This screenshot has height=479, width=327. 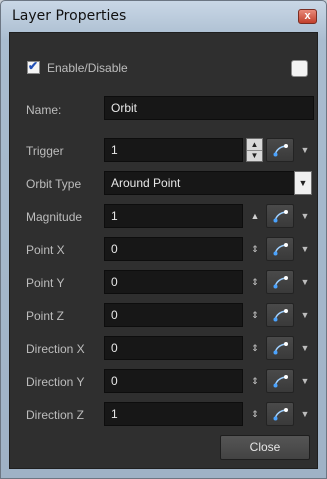 What do you see at coordinates (163, 16) in the screenshot?
I see `title-bar: Layer Properties x` at bounding box center [163, 16].